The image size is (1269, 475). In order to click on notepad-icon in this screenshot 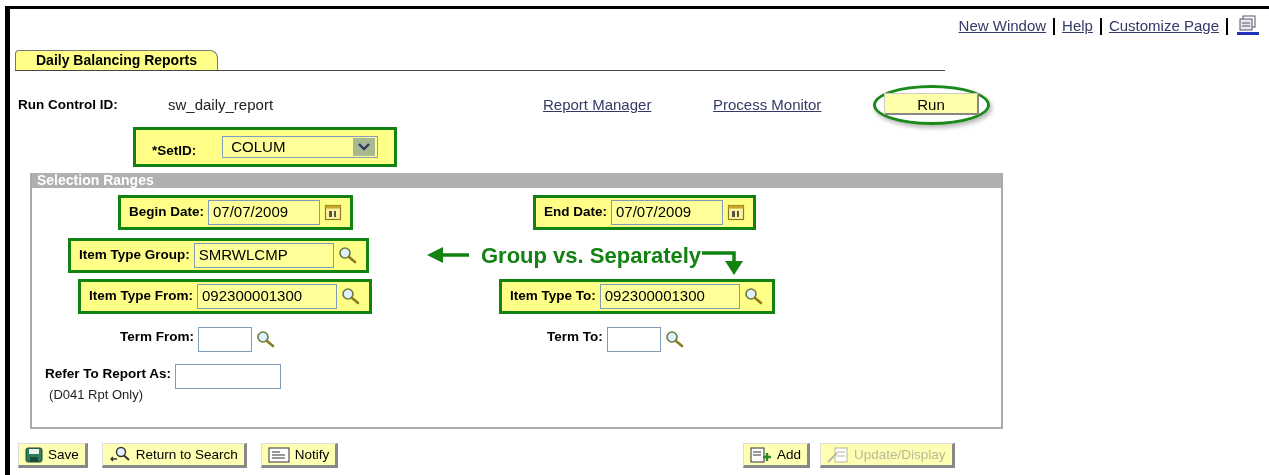, I will do `click(278, 454)`.